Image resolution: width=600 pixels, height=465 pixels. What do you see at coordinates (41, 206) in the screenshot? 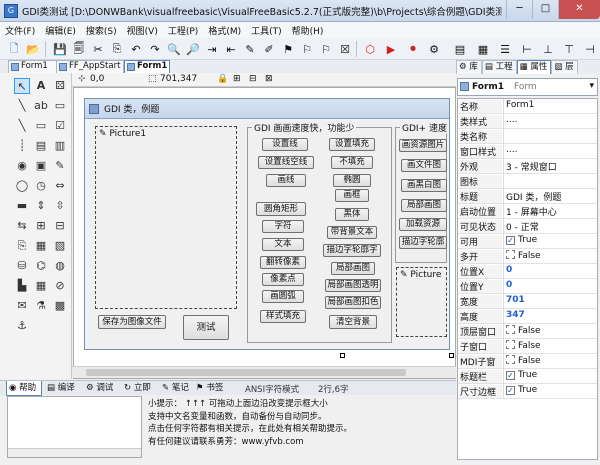
I see `vscroll-icon: ⇕` at bounding box center [41, 206].